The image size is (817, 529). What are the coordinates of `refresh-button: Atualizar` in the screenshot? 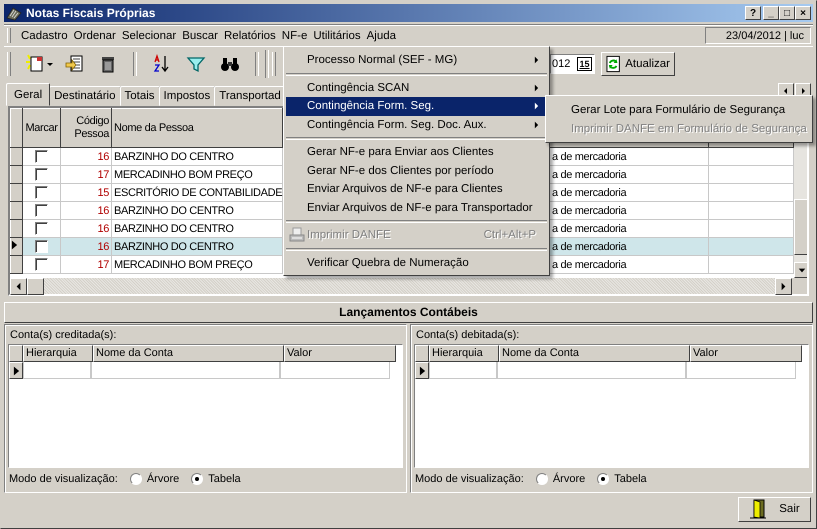 It's located at (638, 64).